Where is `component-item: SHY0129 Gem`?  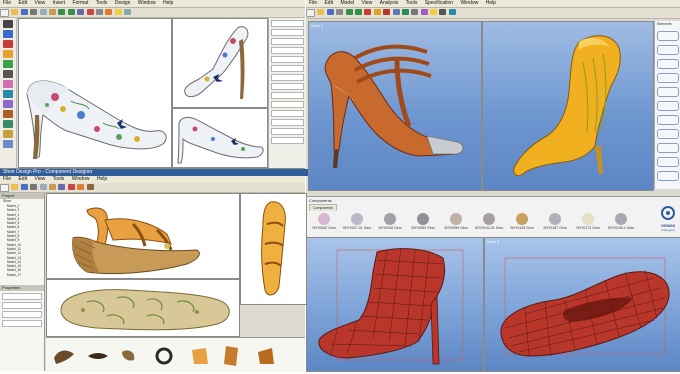 component-item: SHY0129 Gem is located at coordinates (522, 220).